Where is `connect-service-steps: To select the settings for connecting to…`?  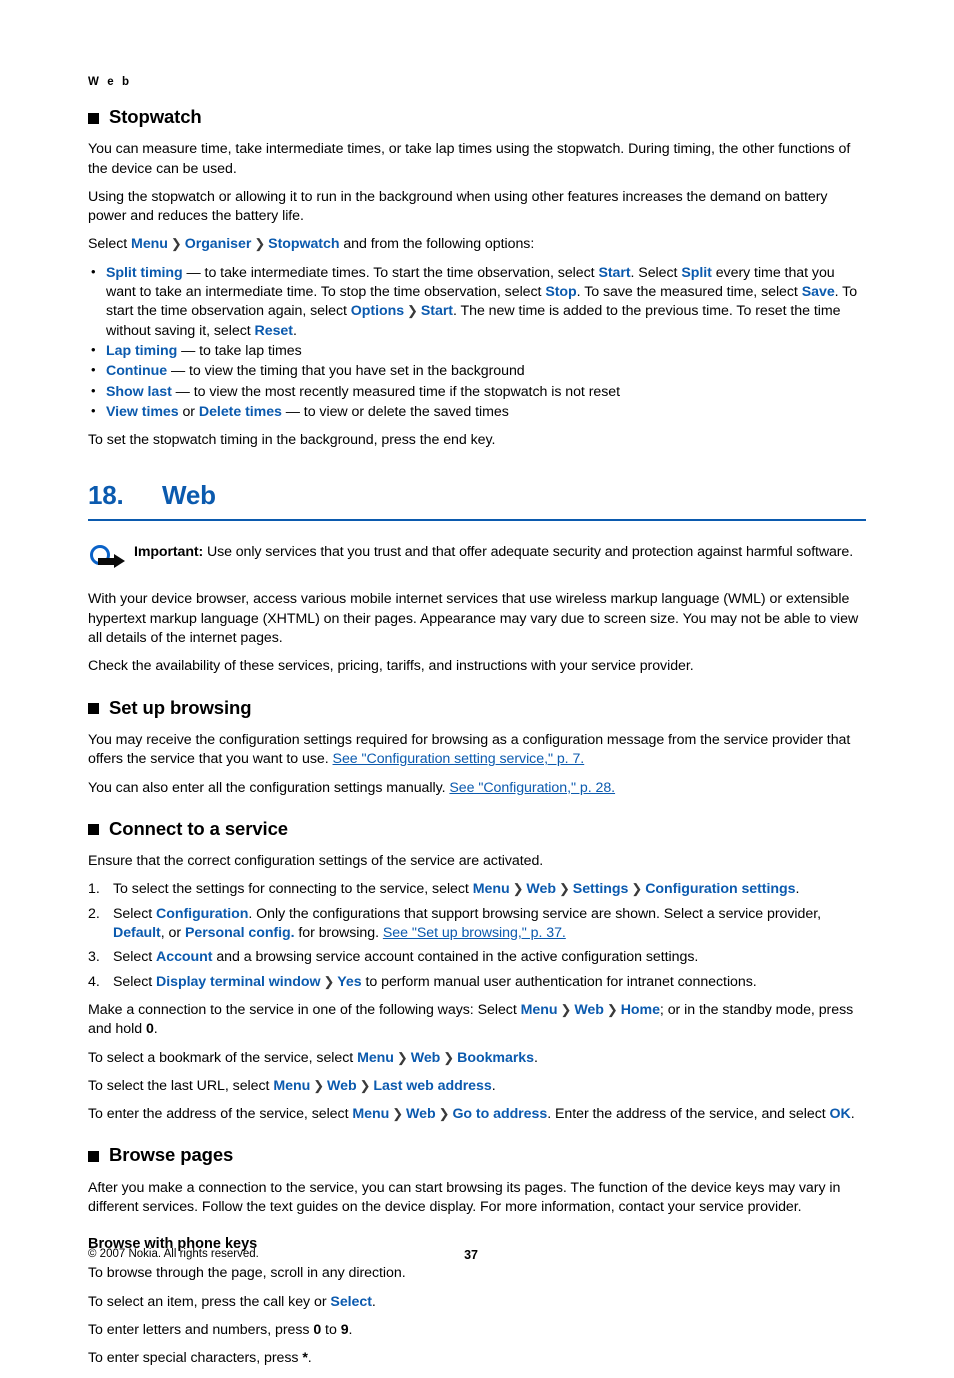 connect-service-steps: To select the settings for connecting to… is located at coordinates (477, 936).